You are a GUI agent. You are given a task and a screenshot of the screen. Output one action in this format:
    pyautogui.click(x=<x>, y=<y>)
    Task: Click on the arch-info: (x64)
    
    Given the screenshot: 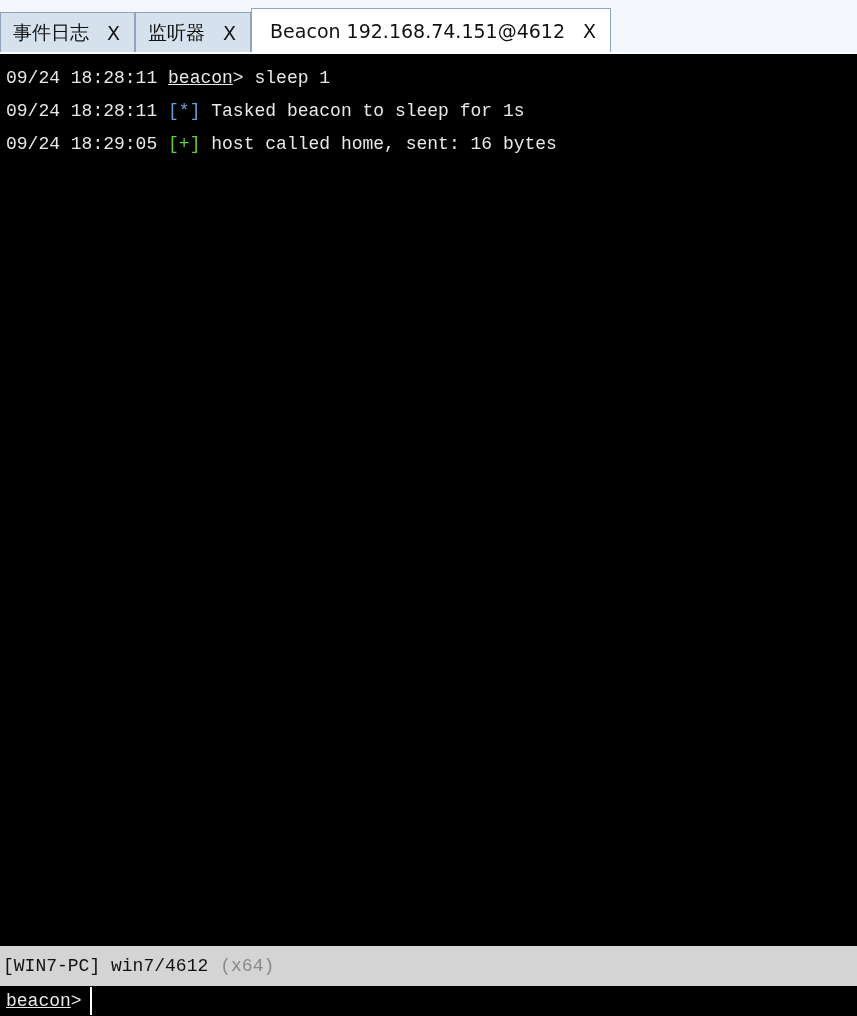 What is the action you would take?
    pyautogui.click(x=247, y=966)
    